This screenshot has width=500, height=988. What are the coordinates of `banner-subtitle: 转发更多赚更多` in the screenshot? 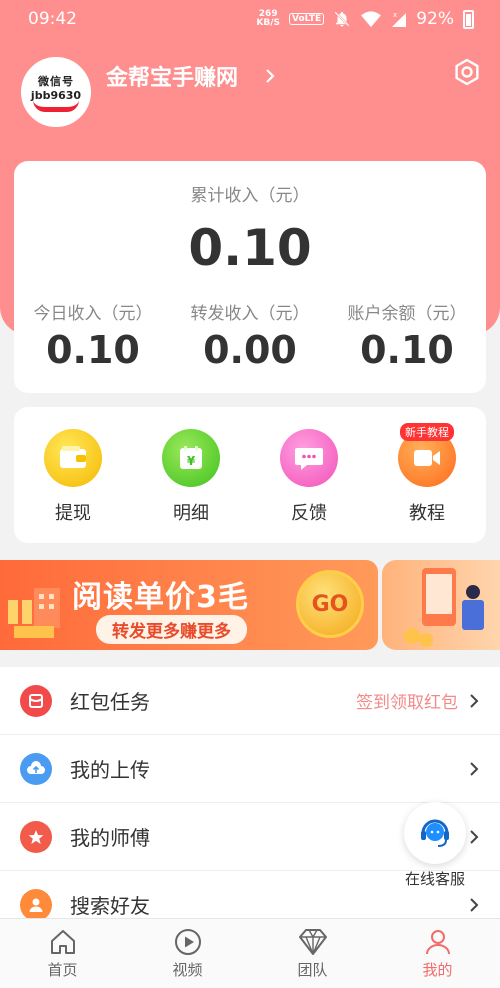 It's located at (171, 629).